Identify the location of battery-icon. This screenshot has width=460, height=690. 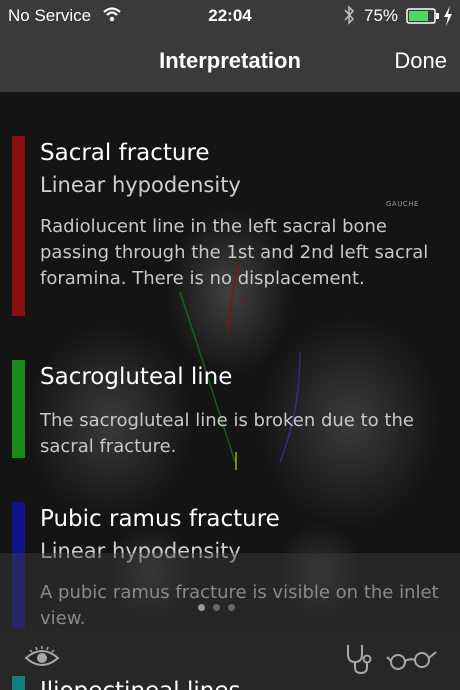
(423, 18).